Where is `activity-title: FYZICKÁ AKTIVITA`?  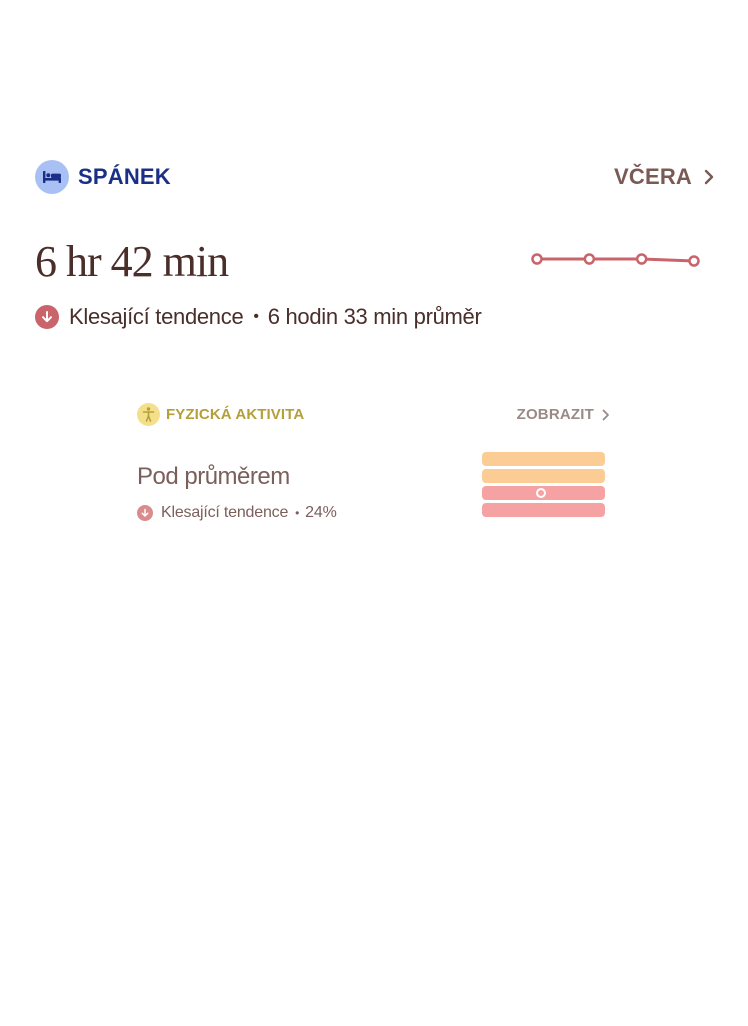
activity-title: FYZICKÁ AKTIVITA is located at coordinates (235, 414).